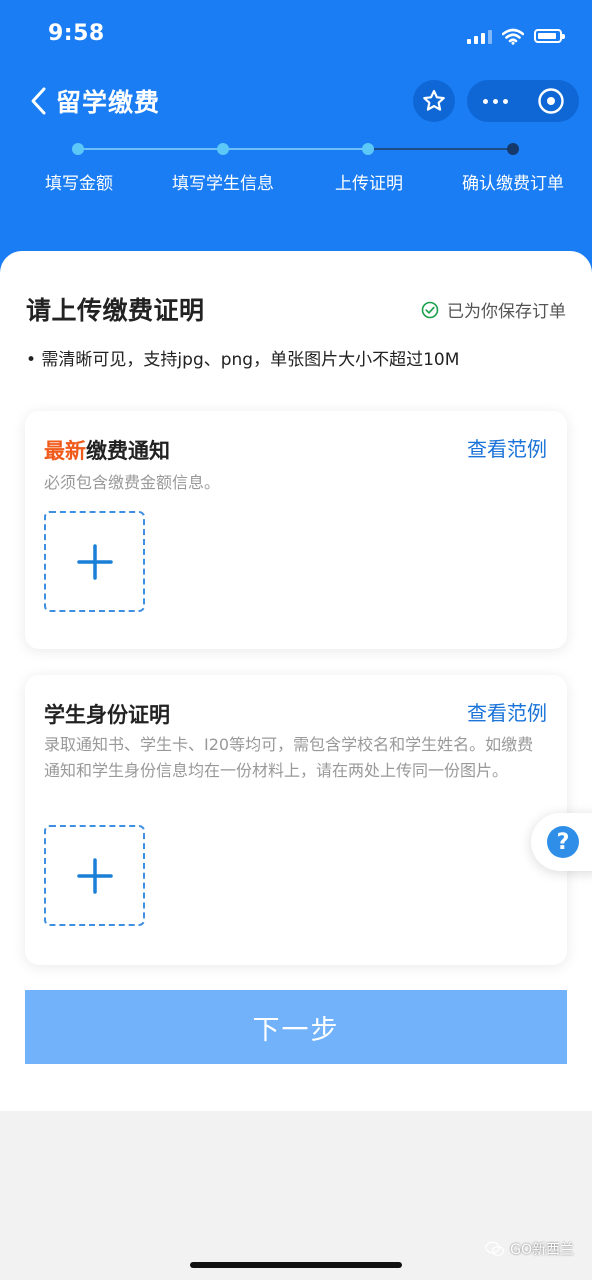 This screenshot has height=1280, width=592. Describe the element at coordinates (513, 184) in the screenshot. I see `step-label-confirm-order: 确认缴费订单` at that location.